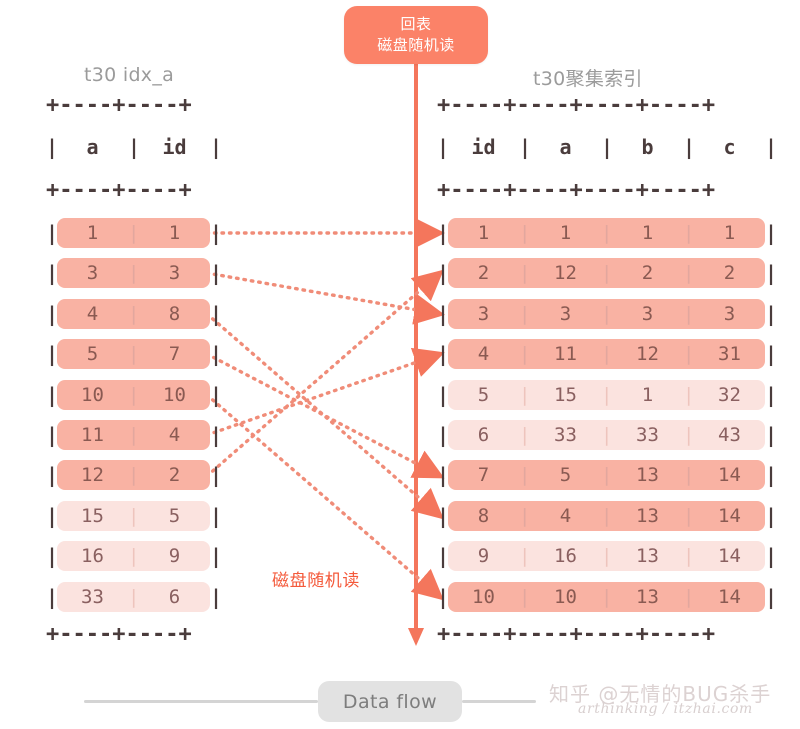 This screenshot has height=729, width=800. Describe the element at coordinates (92, 233) in the screenshot. I see `cell-a: 1` at that location.